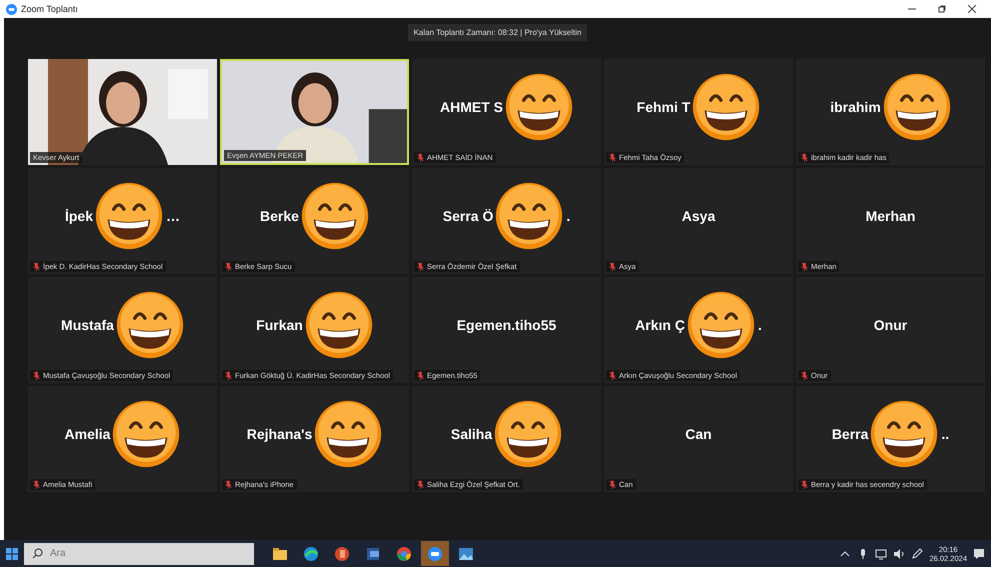 The width and height of the screenshot is (991, 567). Describe the element at coordinates (279, 216) in the screenshot. I see `participant-display-name: Berke` at that location.